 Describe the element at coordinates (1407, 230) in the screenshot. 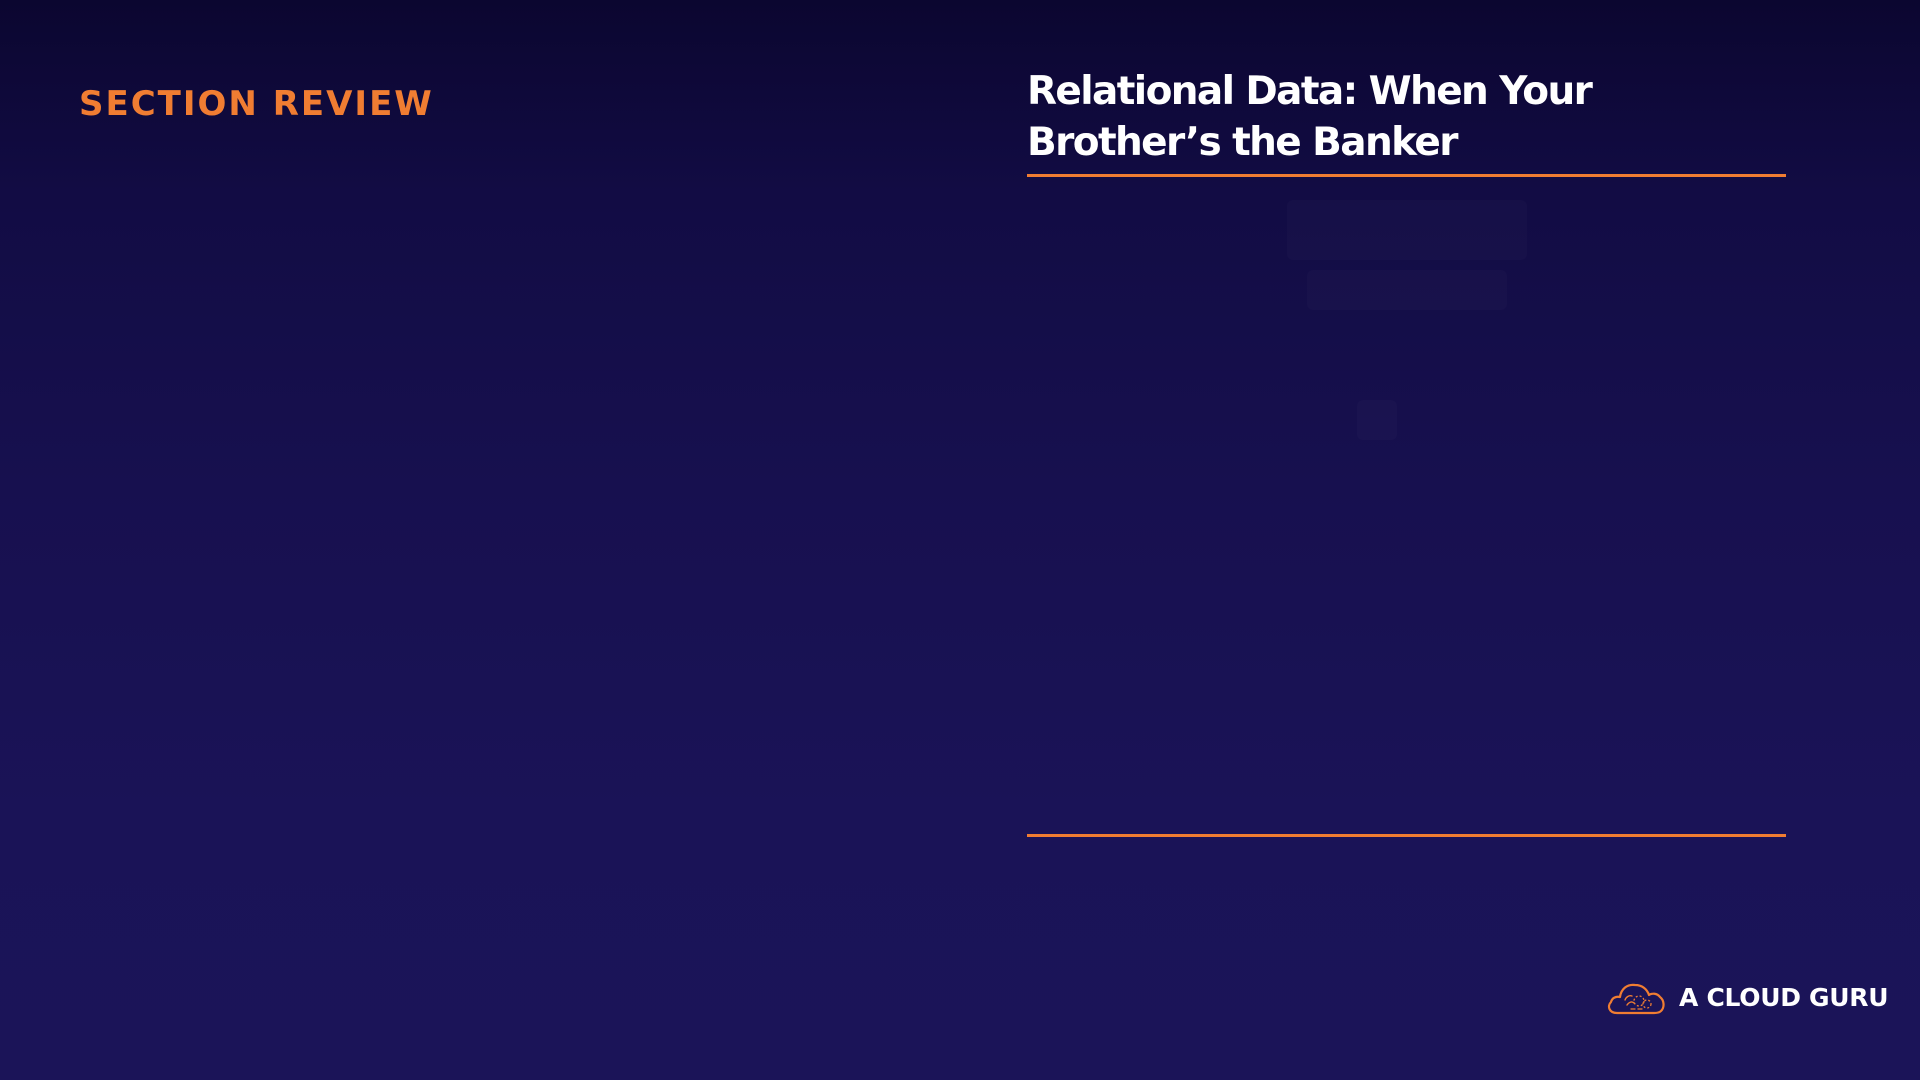

I see `faded-graphic-top` at that location.